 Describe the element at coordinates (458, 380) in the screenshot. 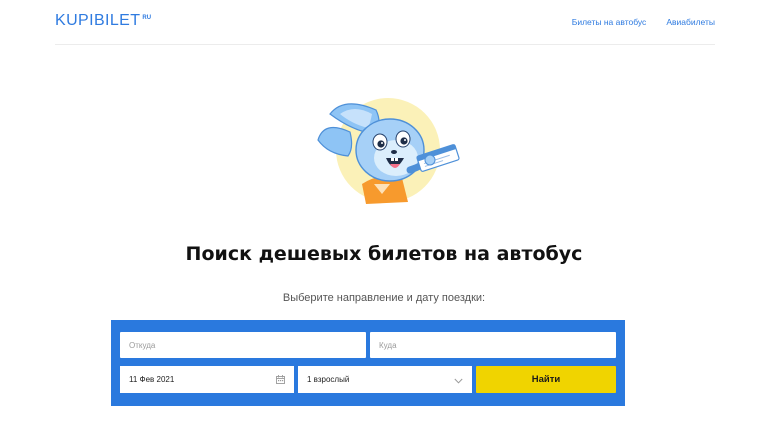

I see `chevron-down-icon` at that location.